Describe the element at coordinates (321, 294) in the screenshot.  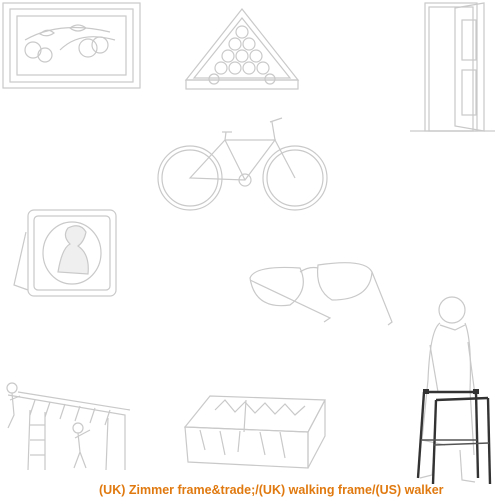
I see `eyeglasses` at that location.